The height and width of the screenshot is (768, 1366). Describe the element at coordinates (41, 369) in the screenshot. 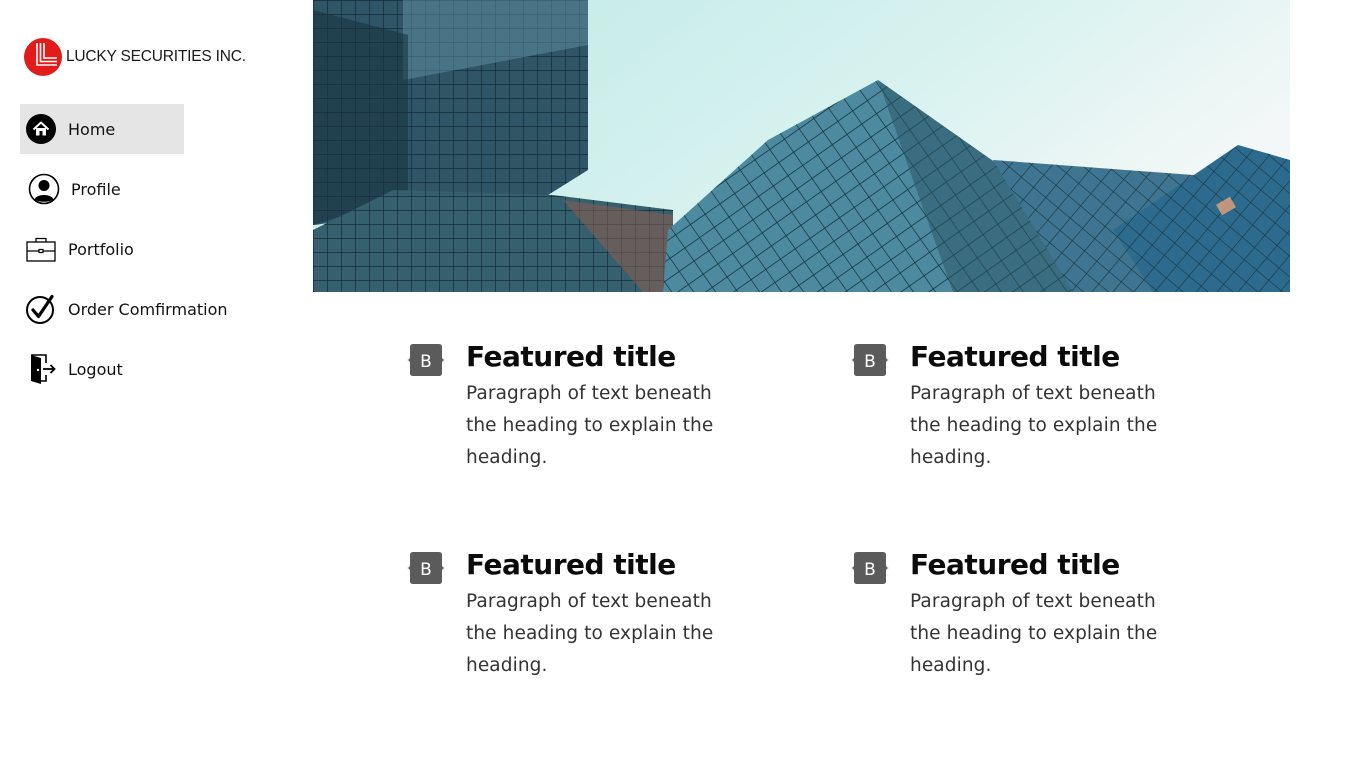

I see `logout-icon` at that location.